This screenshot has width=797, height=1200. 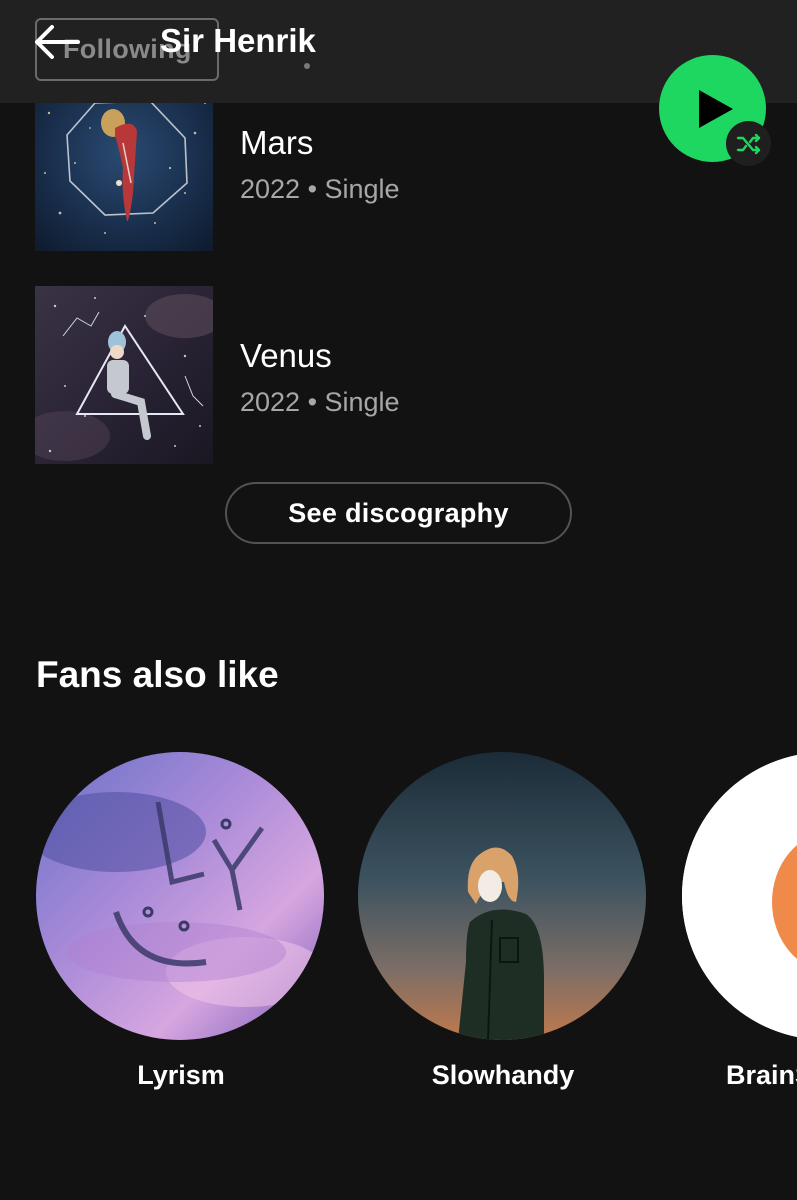 I want to click on artist-name: BrainS, so click(x=761, y=1075).